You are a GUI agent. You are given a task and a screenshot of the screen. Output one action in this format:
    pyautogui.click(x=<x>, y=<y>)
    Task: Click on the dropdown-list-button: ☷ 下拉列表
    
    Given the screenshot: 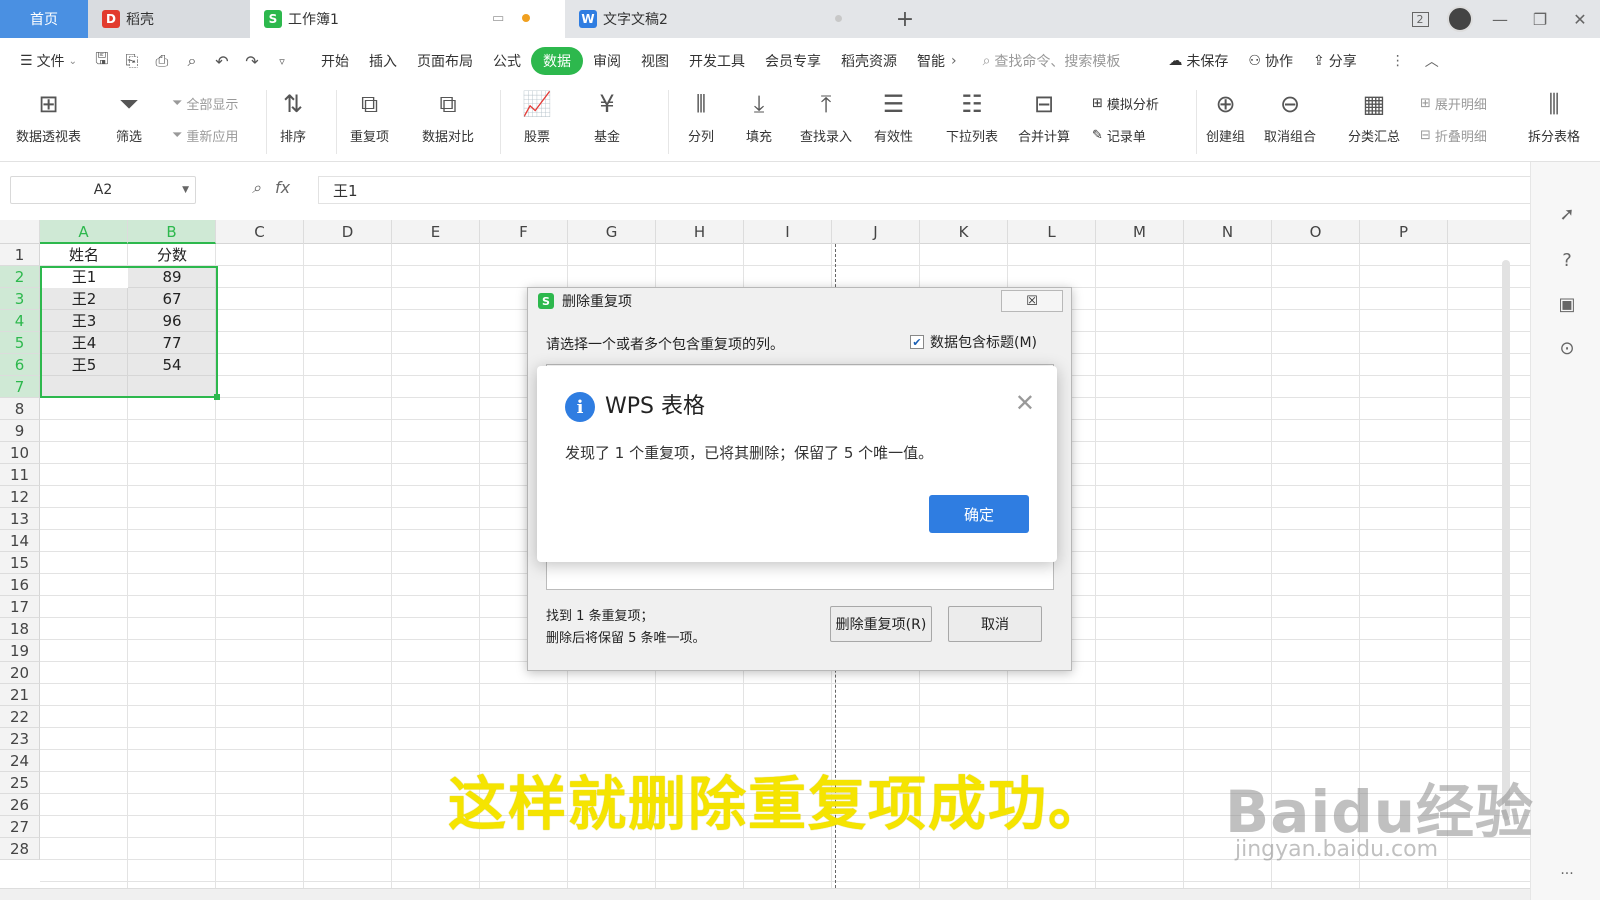 What is the action you would take?
    pyautogui.click(x=972, y=116)
    